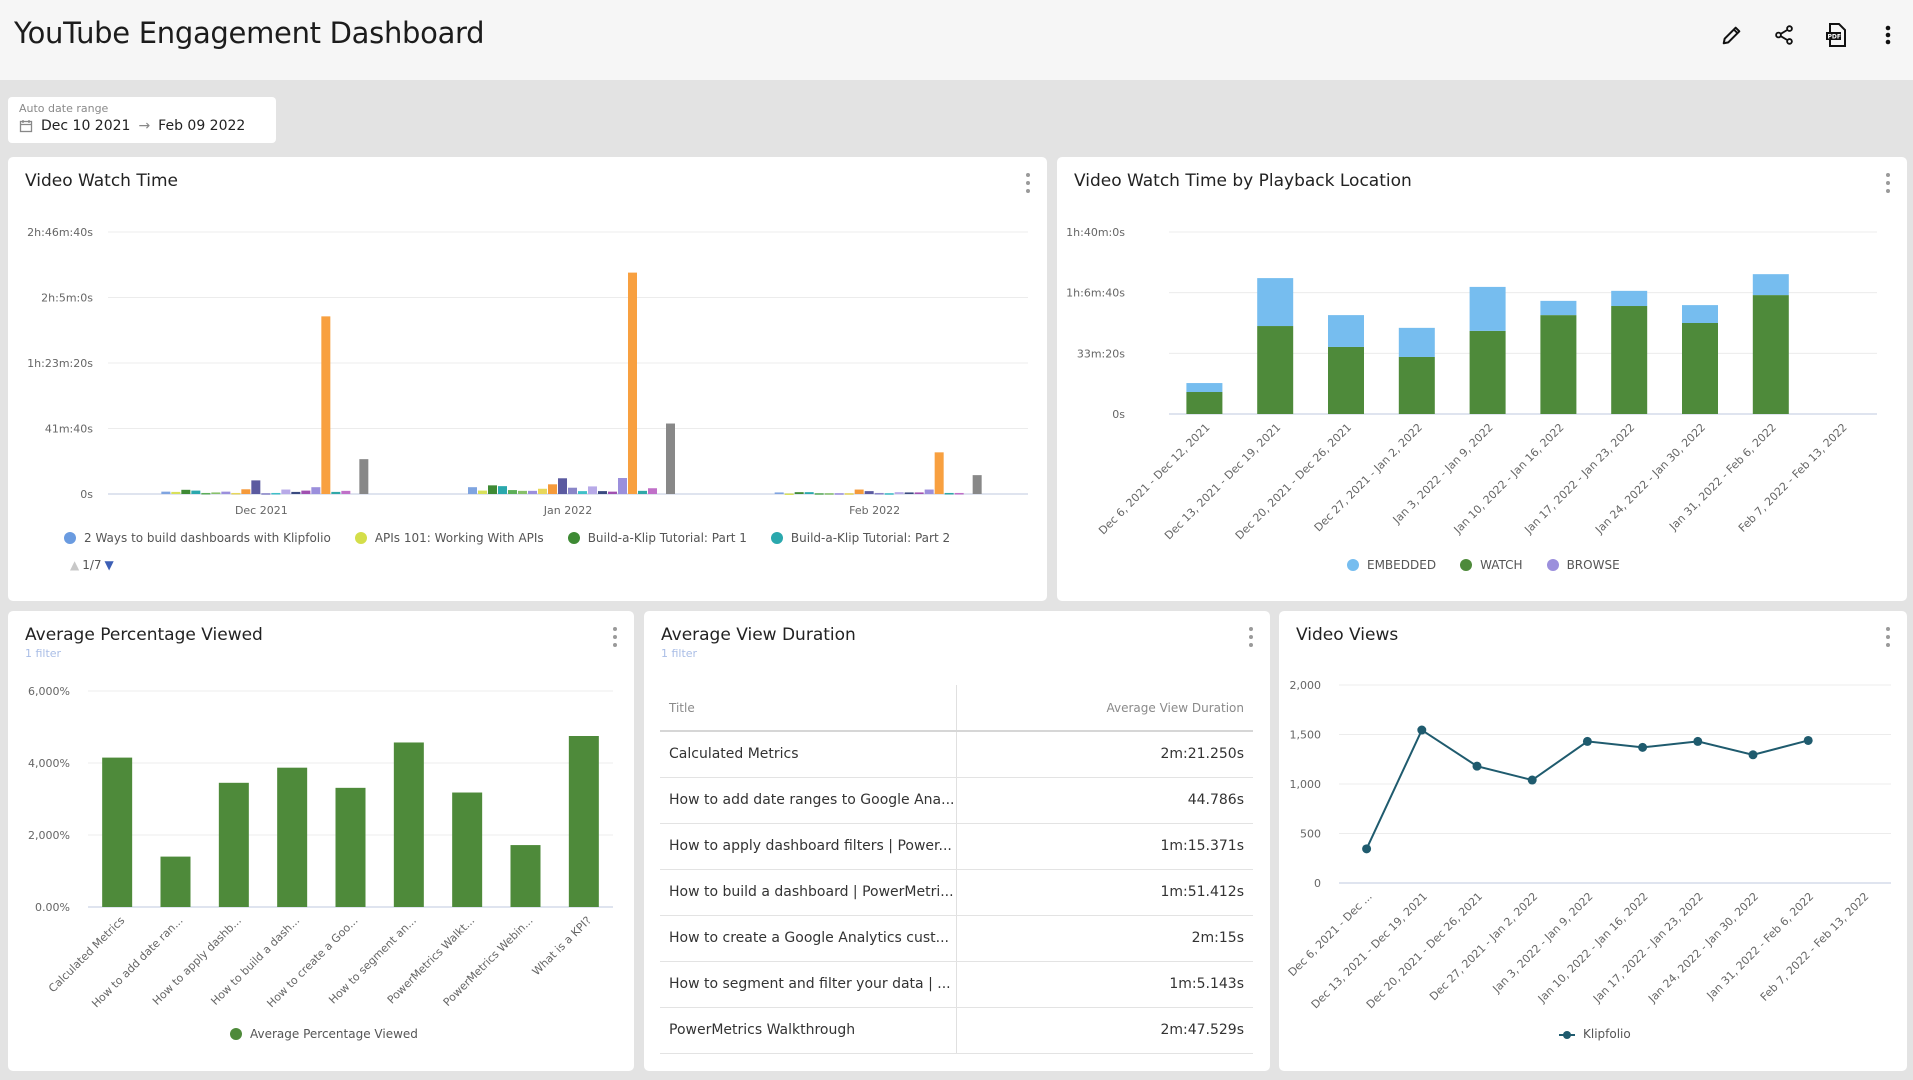 The width and height of the screenshot is (1913, 1080). Describe the element at coordinates (60, 363) in the screenshot. I see `y-tick-label: 1h:23m:20s` at that location.